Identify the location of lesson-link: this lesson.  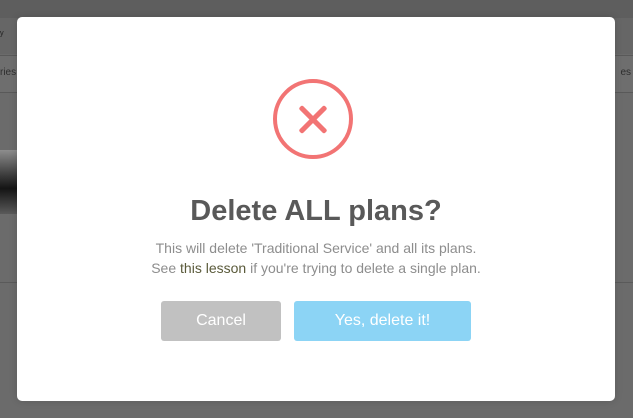
(213, 268).